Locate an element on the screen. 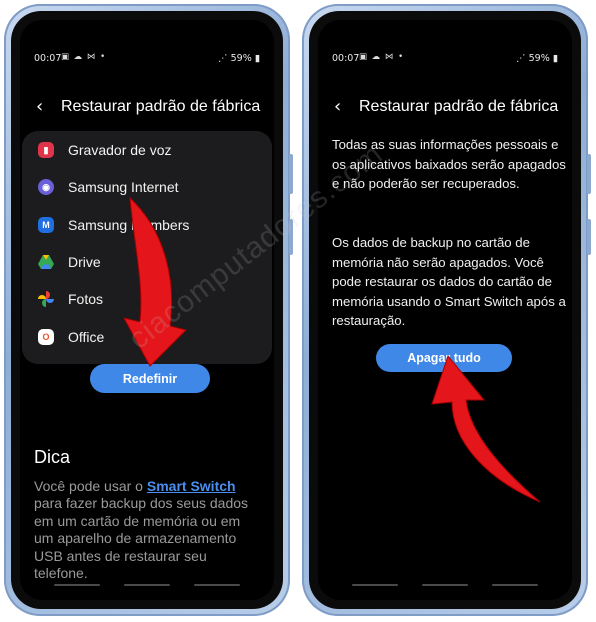 This screenshot has width=596, height=622. arrow-up-icon is located at coordinates (486, 428).